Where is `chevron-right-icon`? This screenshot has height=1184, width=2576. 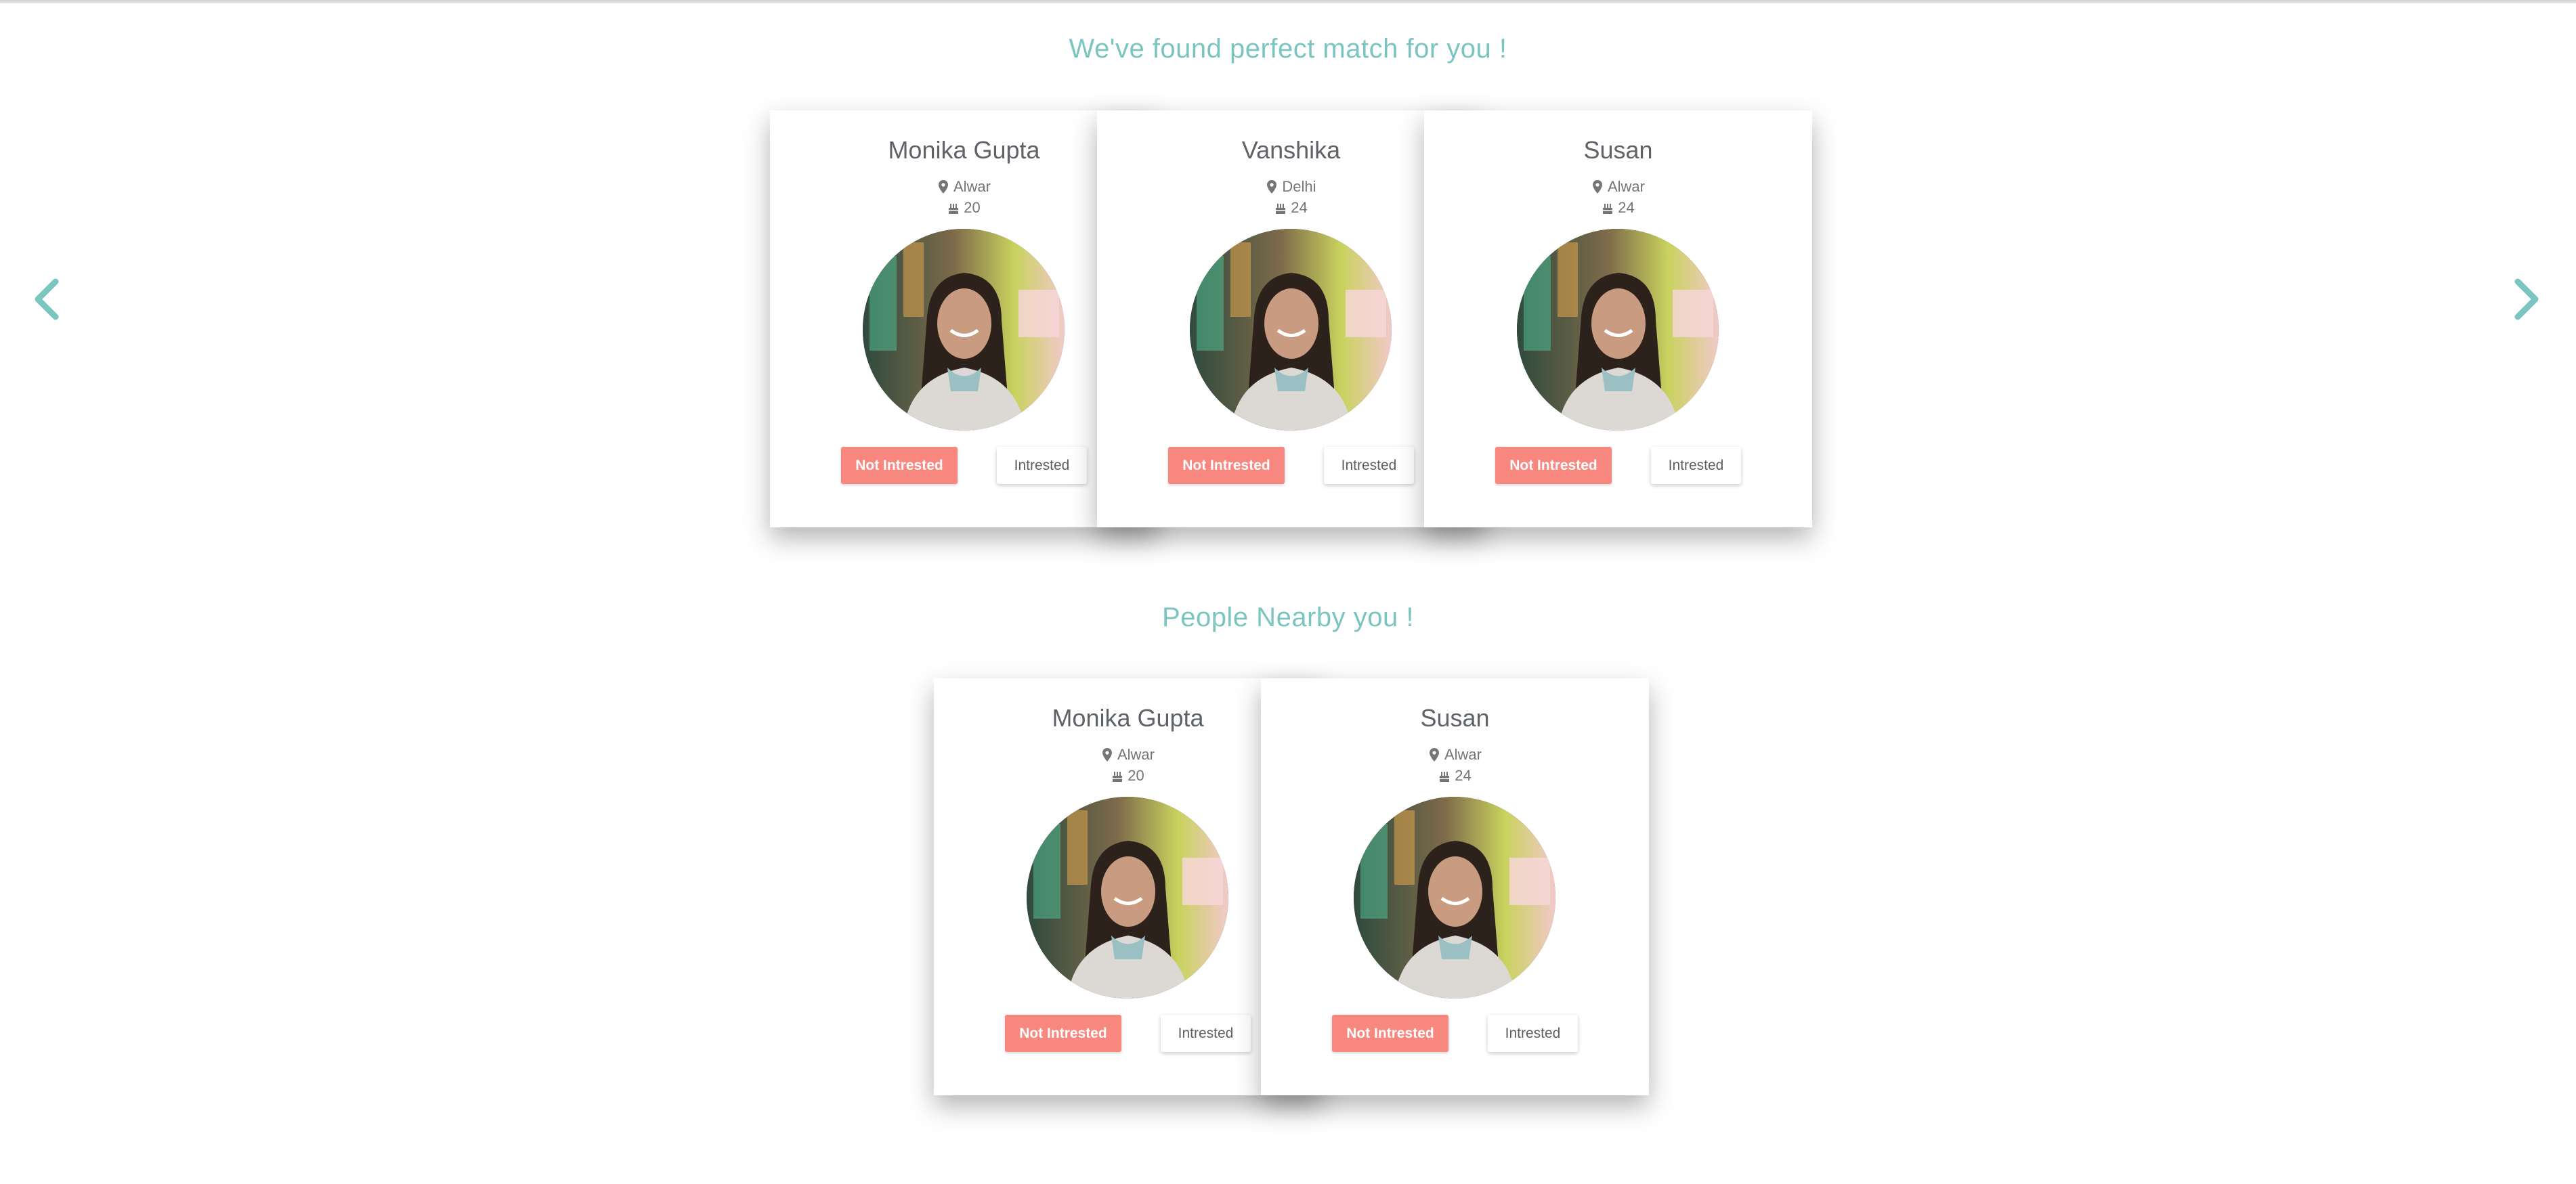
chevron-right-icon is located at coordinates (2526, 299).